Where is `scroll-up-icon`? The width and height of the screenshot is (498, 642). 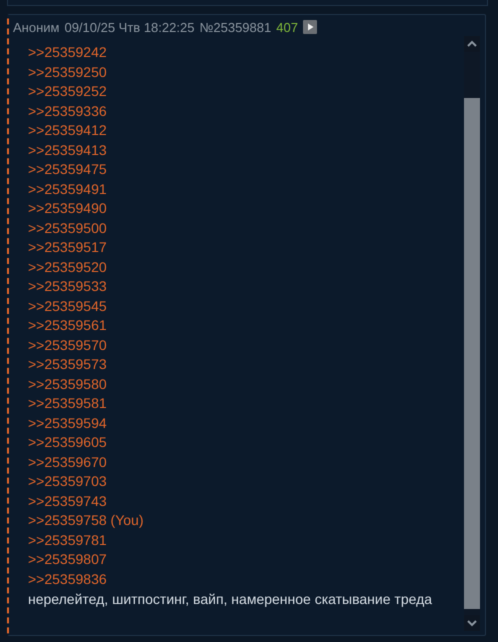 scroll-up-icon is located at coordinates (472, 44).